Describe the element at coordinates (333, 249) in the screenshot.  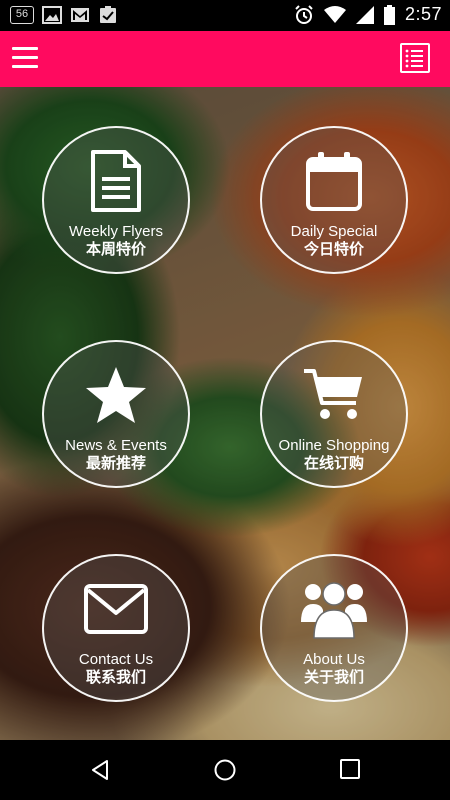
I see `tile-label-zh: 今日特价` at that location.